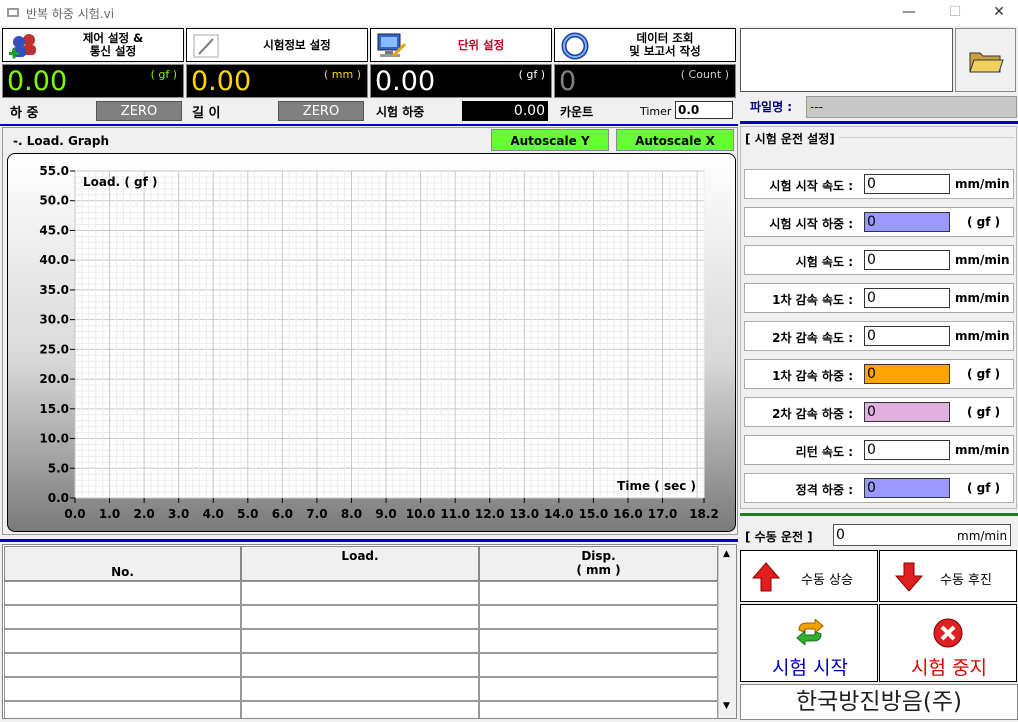 The width and height of the screenshot is (1018, 722). I want to click on manual-back-button: 수동 후진, so click(948, 576).